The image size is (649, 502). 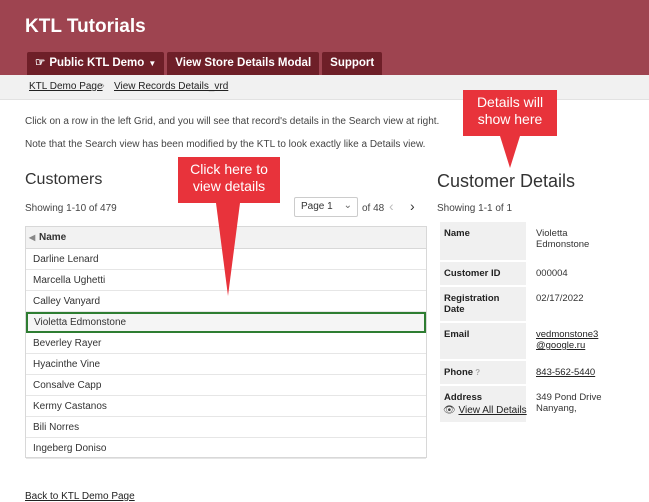 What do you see at coordinates (567, 334) in the screenshot?
I see `email-line-1: vedmonstone3` at bounding box center [567, 334].